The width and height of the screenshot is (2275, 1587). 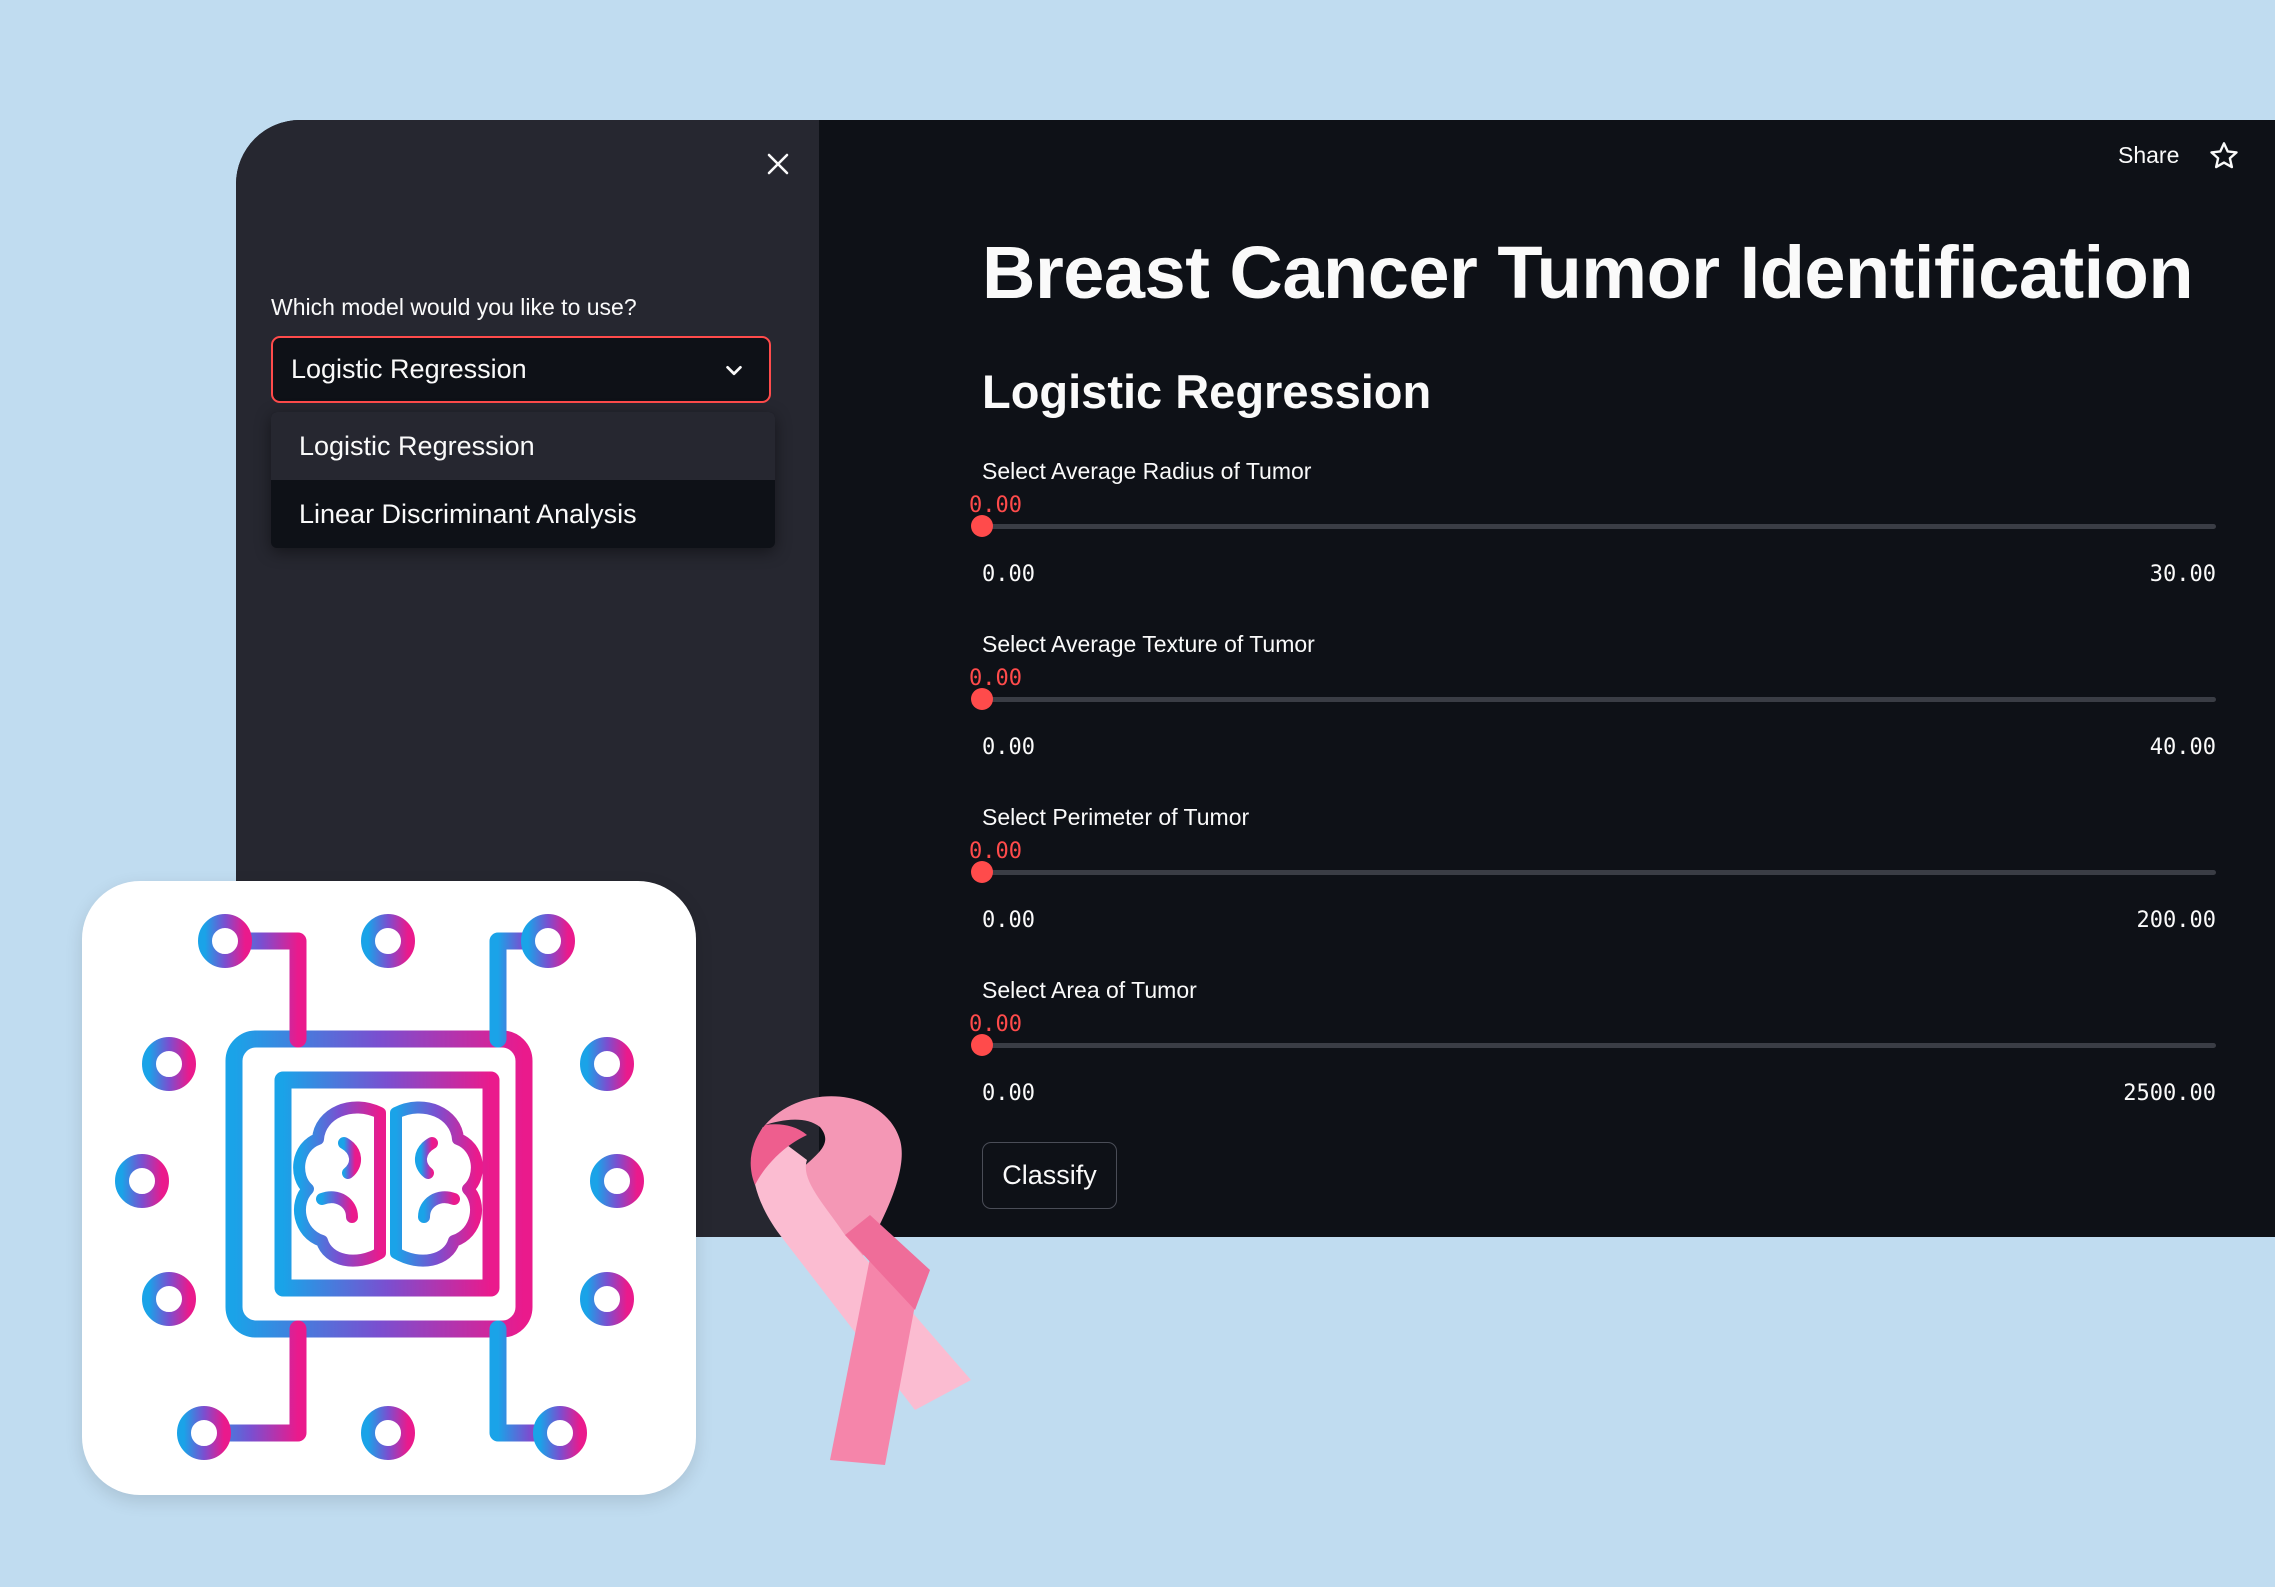 I want to click on model-option-logistic-regression: Logistic Regression, so click(x=523, y=446).